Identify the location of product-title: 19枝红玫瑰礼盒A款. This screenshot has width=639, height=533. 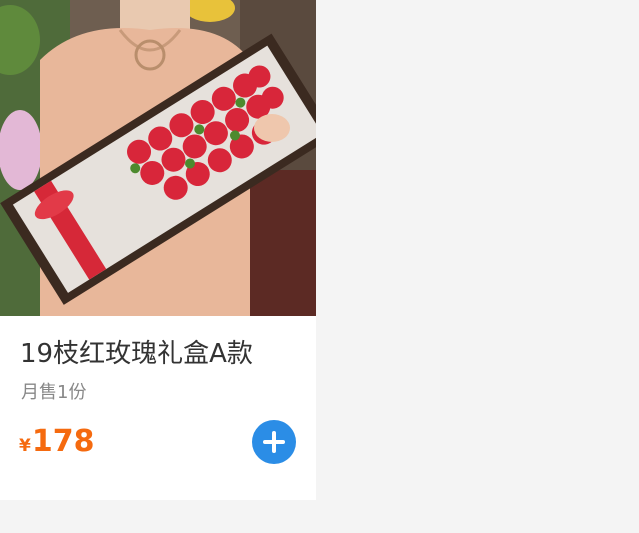
(136, 354).